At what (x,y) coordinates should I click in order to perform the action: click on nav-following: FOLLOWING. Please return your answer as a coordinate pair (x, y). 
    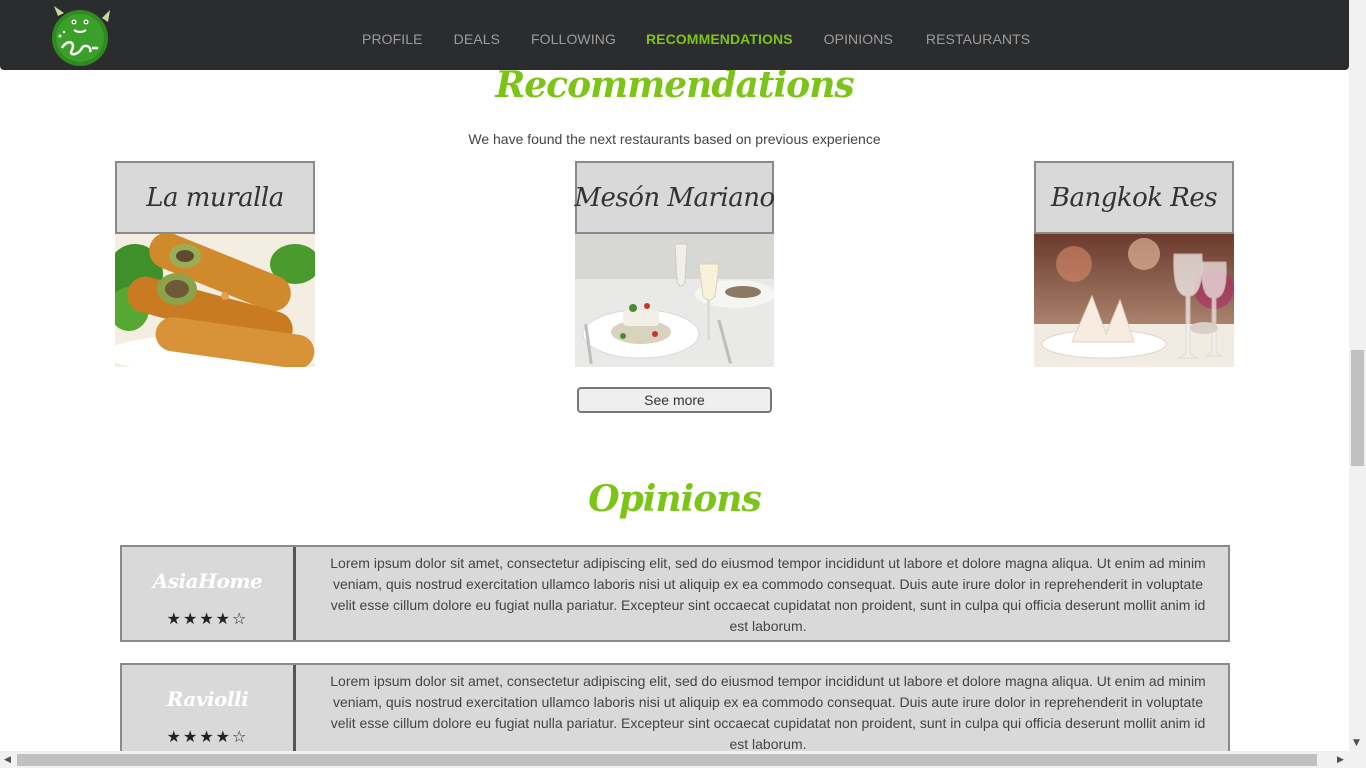
    Looking at the image, I should click on (573, 40).